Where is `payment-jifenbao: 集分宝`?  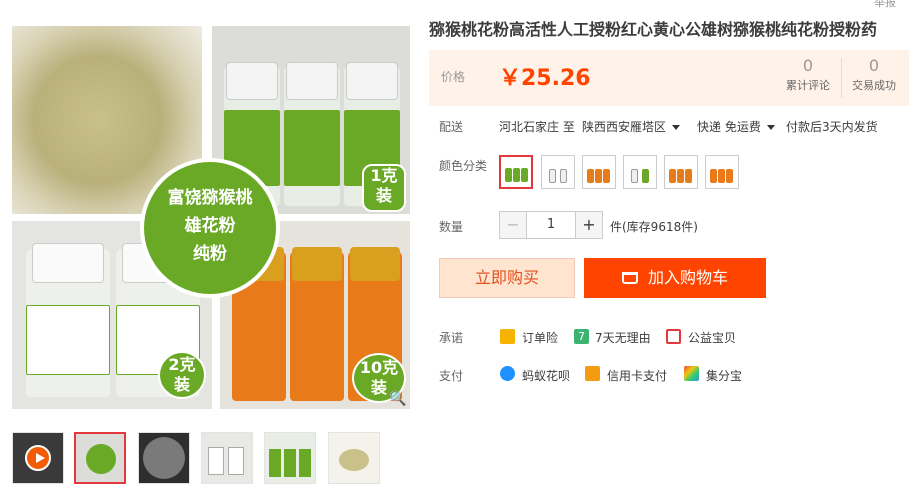
payment-jifenbao: 集分宝 is located at coordinates (724, 375).